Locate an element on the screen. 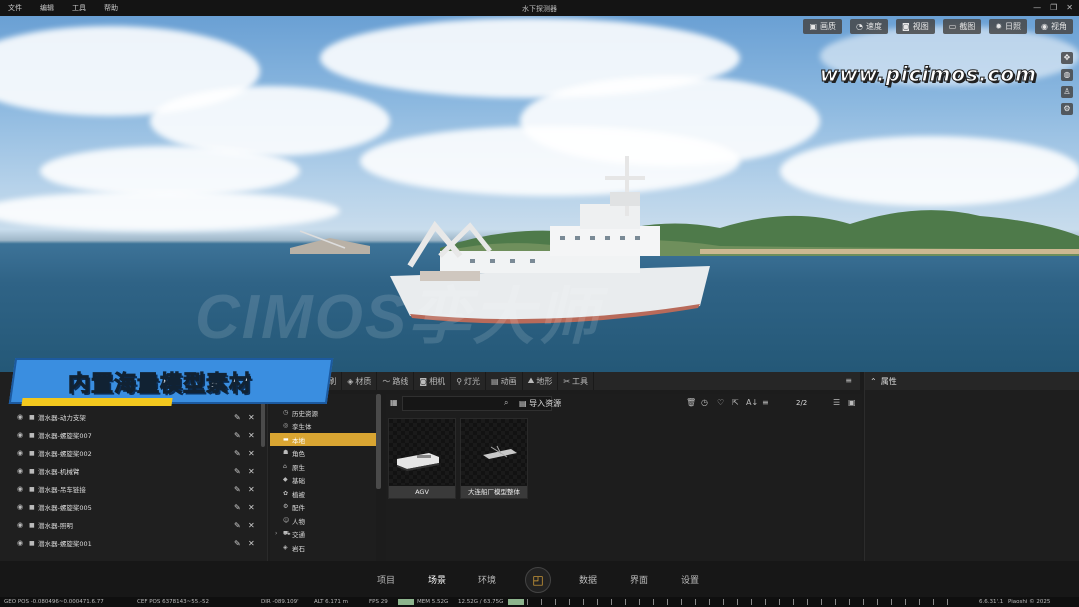 The height and width of the screenshot is (607, 1079). category-item: ◎ 孪生体 is located at coordinates (323, 425).